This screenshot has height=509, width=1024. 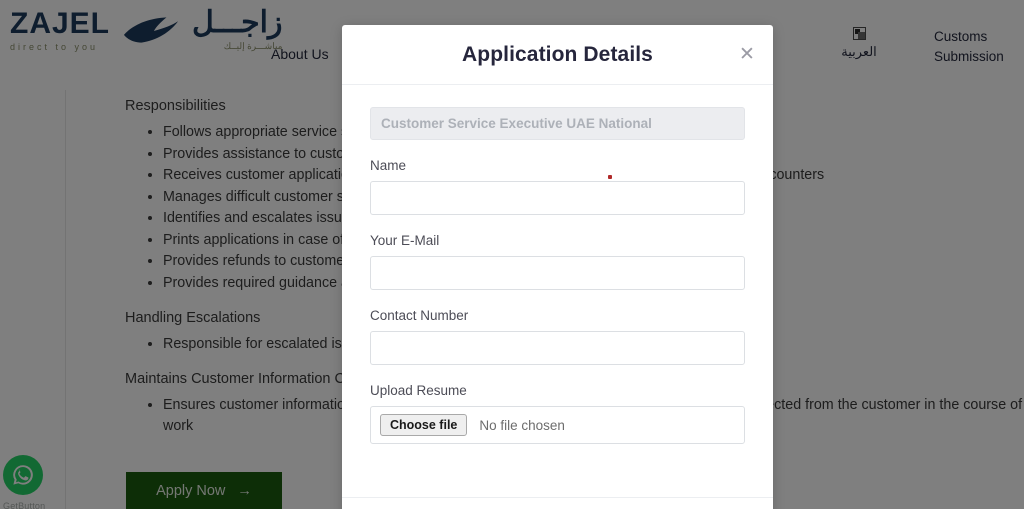 I want to click on choose-file-button: Choose file, so click(x=424, y=425).